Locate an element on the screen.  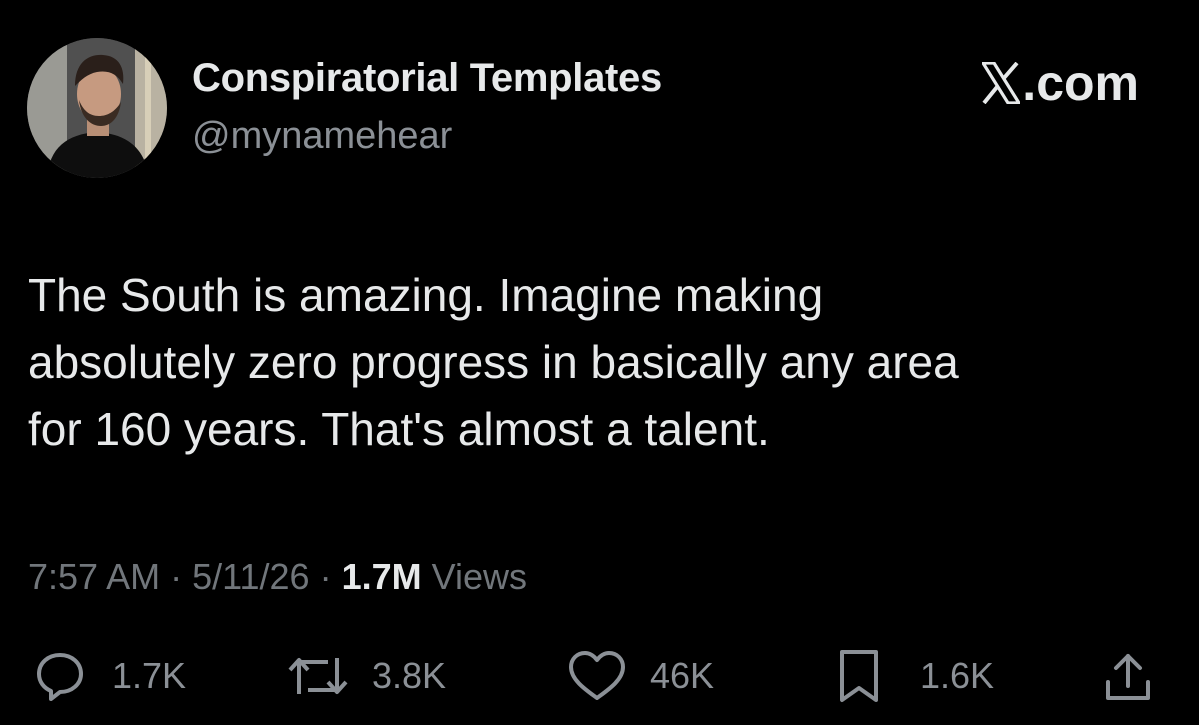
reply-icon is located at coordinates (60, 677).